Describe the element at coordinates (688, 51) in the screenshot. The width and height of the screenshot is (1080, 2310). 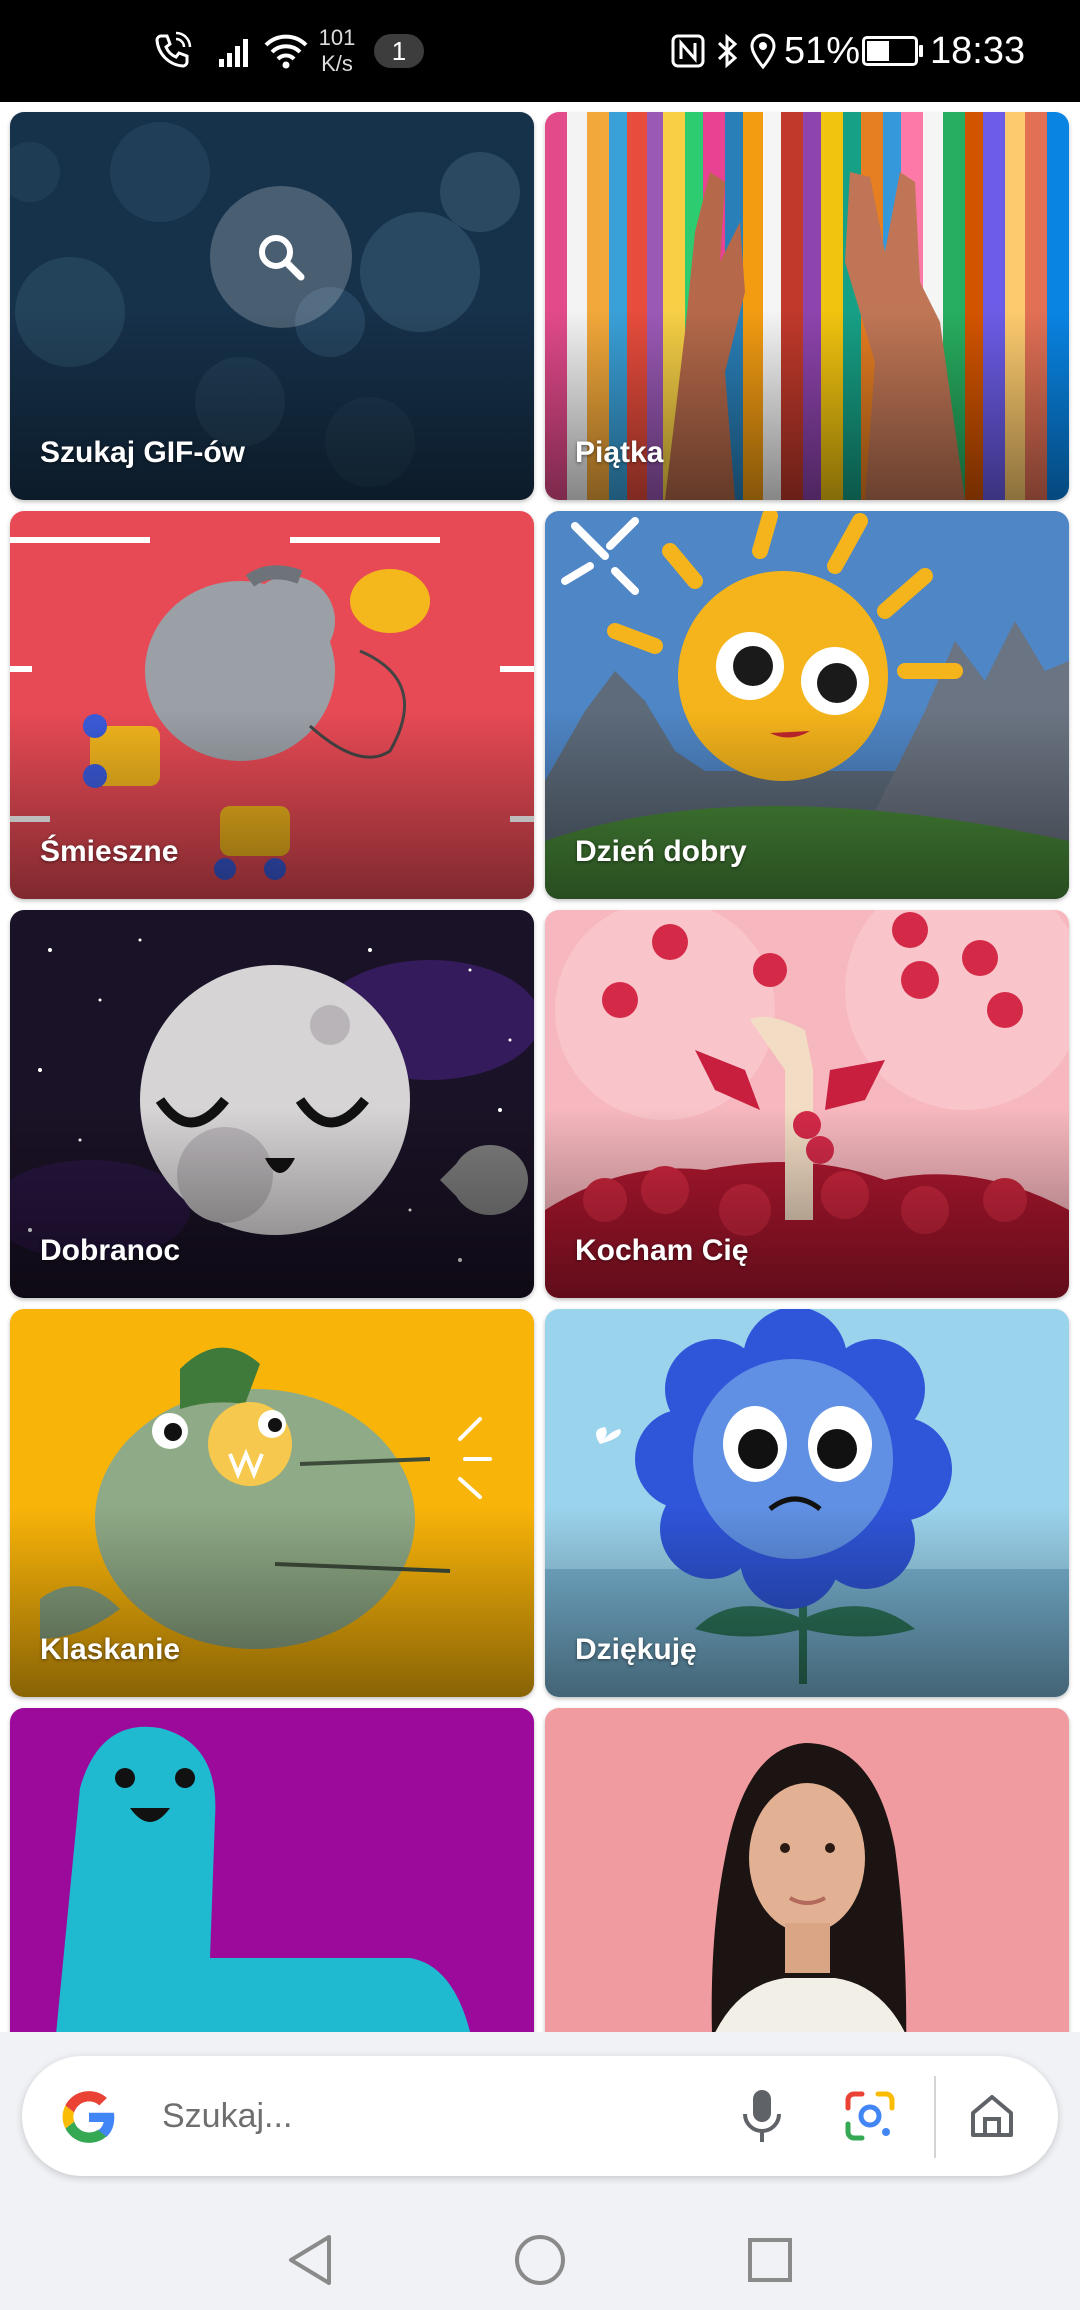
I see `nfc-icon` at that location.